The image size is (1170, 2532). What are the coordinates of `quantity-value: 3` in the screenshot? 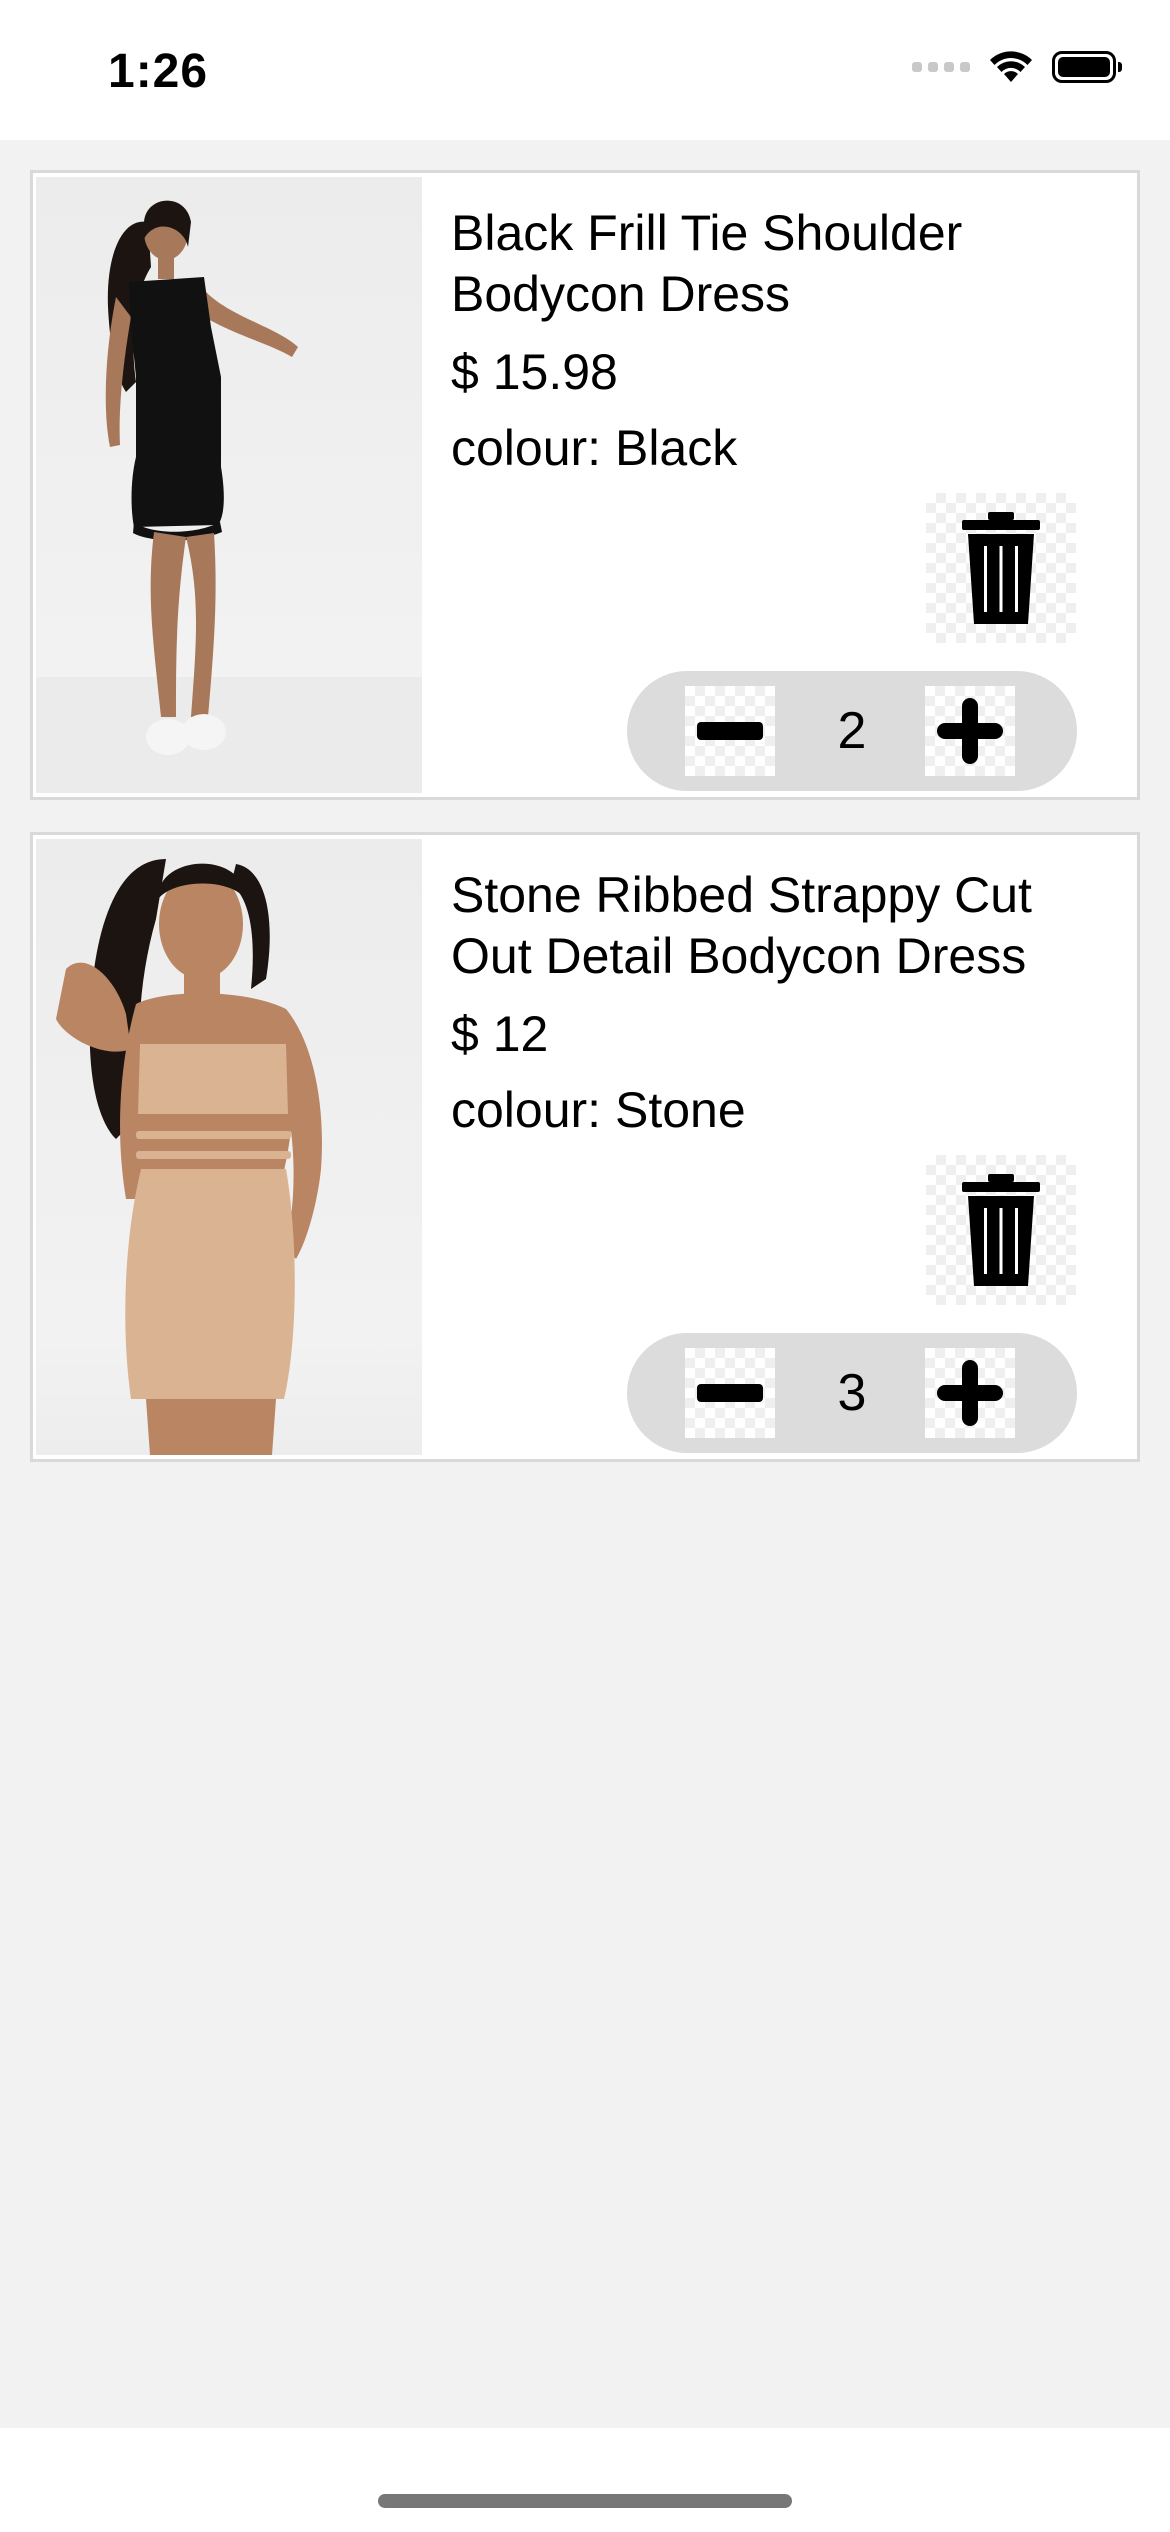 It's located at (852, 1393).